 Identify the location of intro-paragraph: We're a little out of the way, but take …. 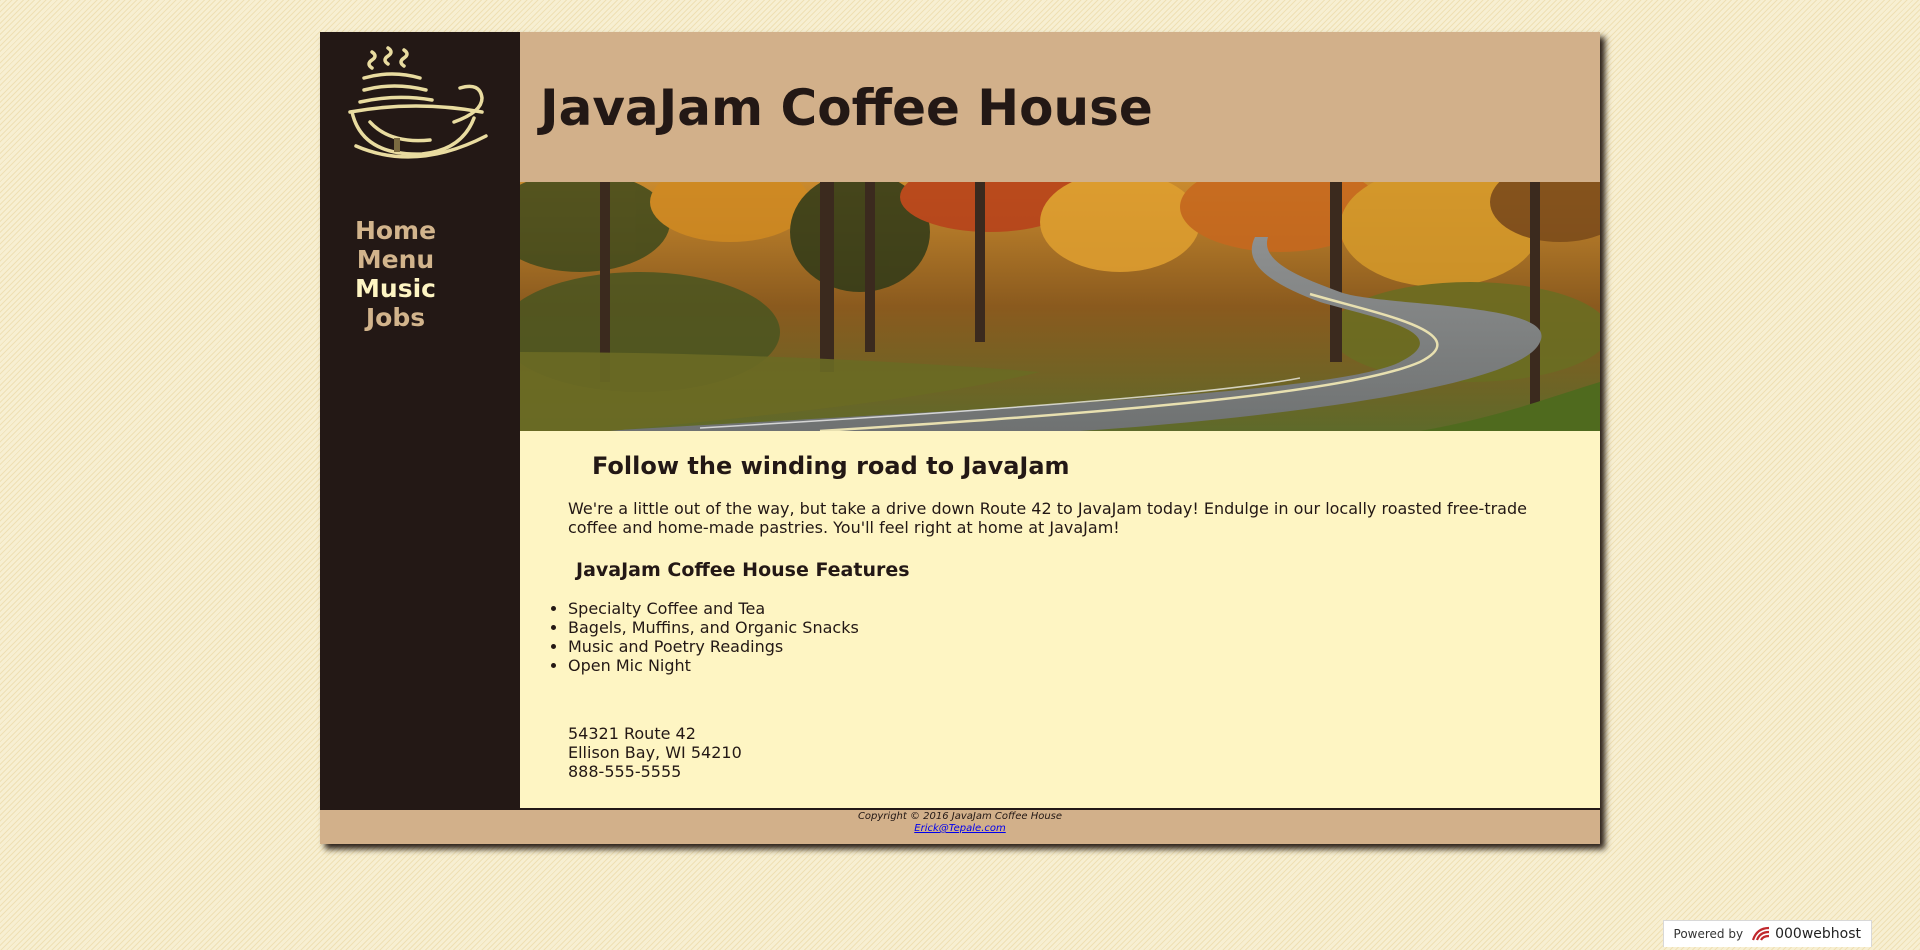
(1047, 518).